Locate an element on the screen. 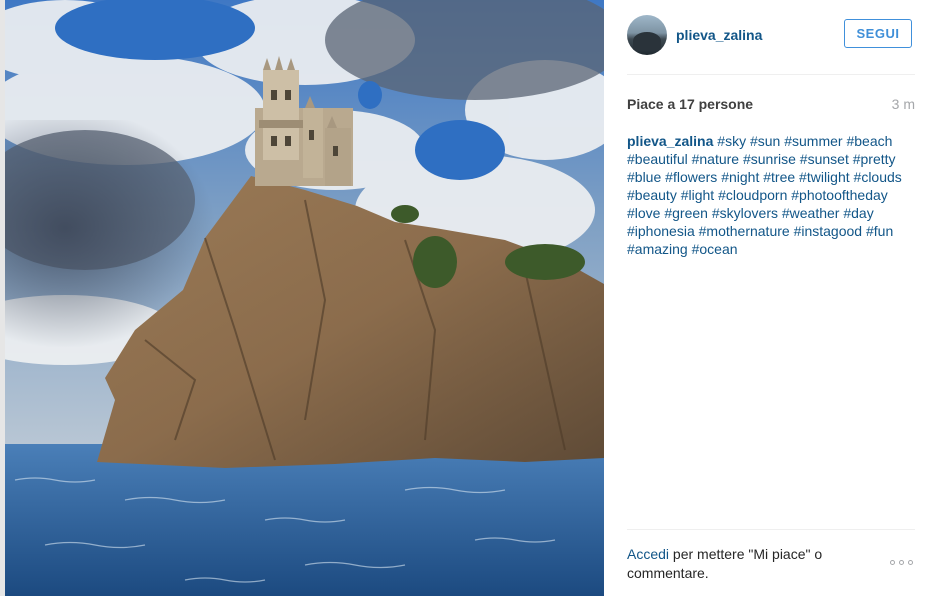  follow-button: SEGUI is located at coordinates (878, 33).